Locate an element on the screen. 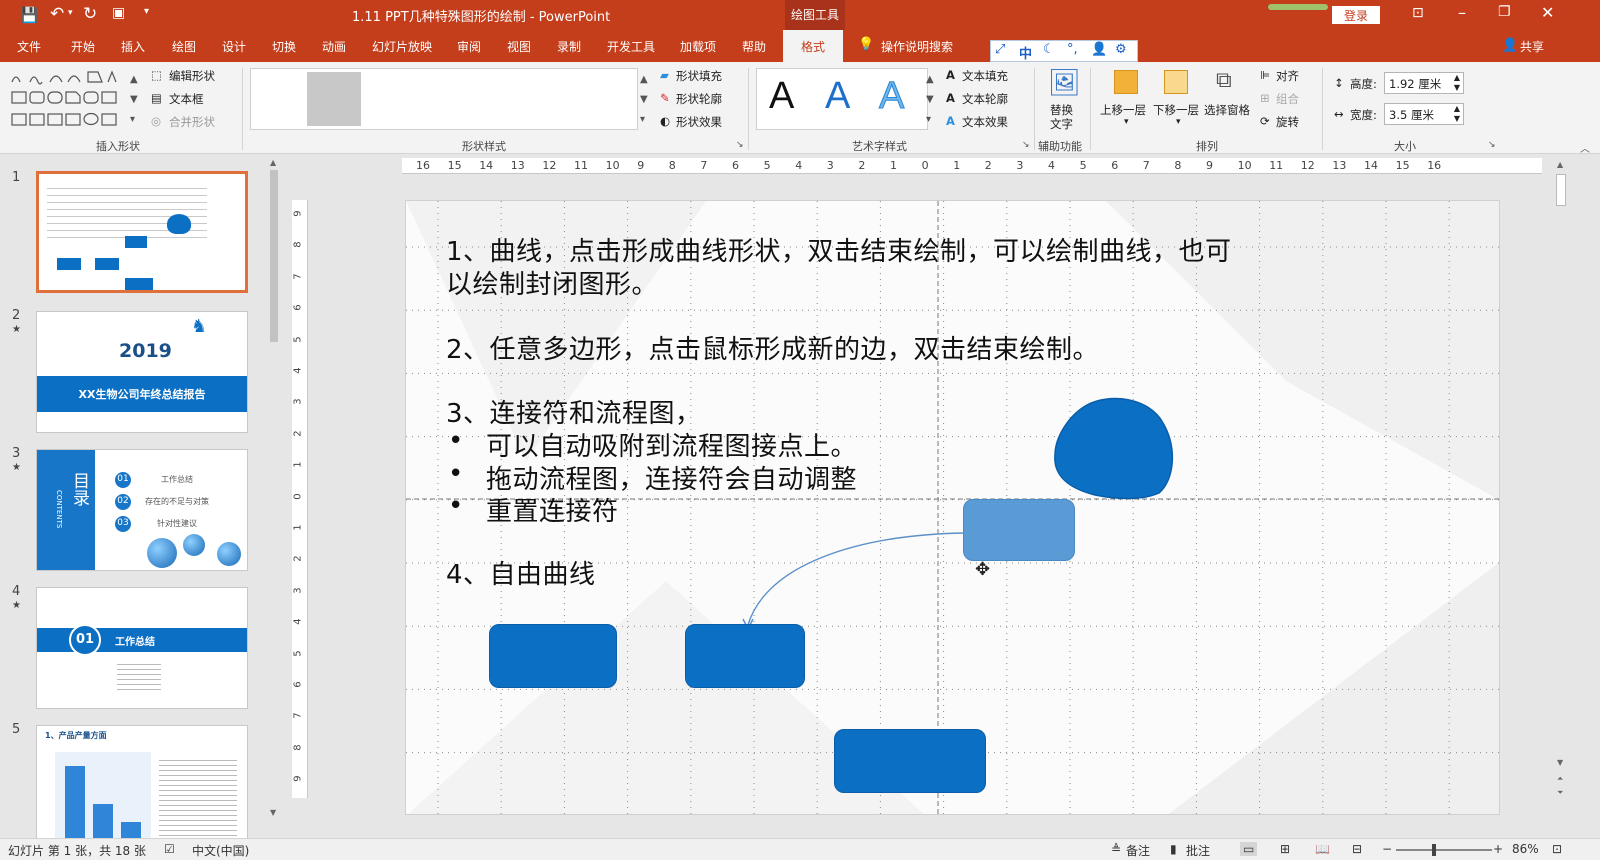  shape-styles-scroll-icon: ▲ ▼ ▾ is located at coordinates (644, 100).